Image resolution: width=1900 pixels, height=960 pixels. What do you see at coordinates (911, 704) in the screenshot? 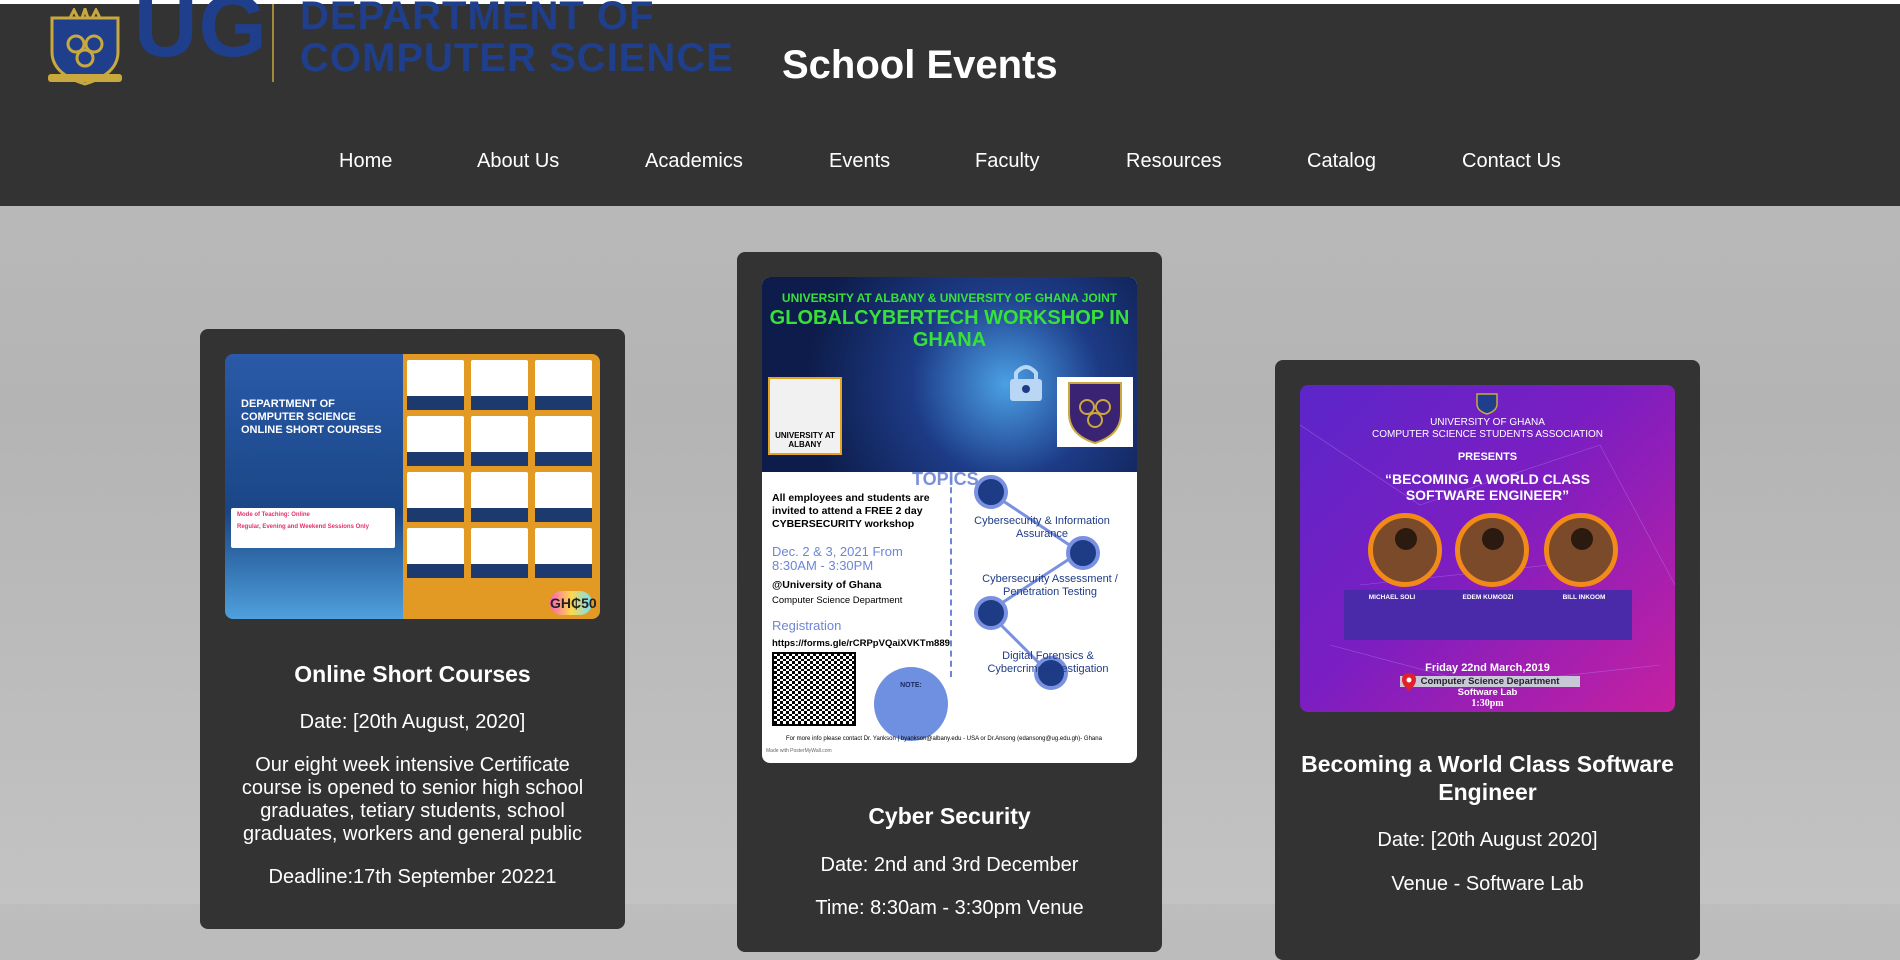
I see `poster-note-badge: NOTE:` at bounding box center [911, 704].